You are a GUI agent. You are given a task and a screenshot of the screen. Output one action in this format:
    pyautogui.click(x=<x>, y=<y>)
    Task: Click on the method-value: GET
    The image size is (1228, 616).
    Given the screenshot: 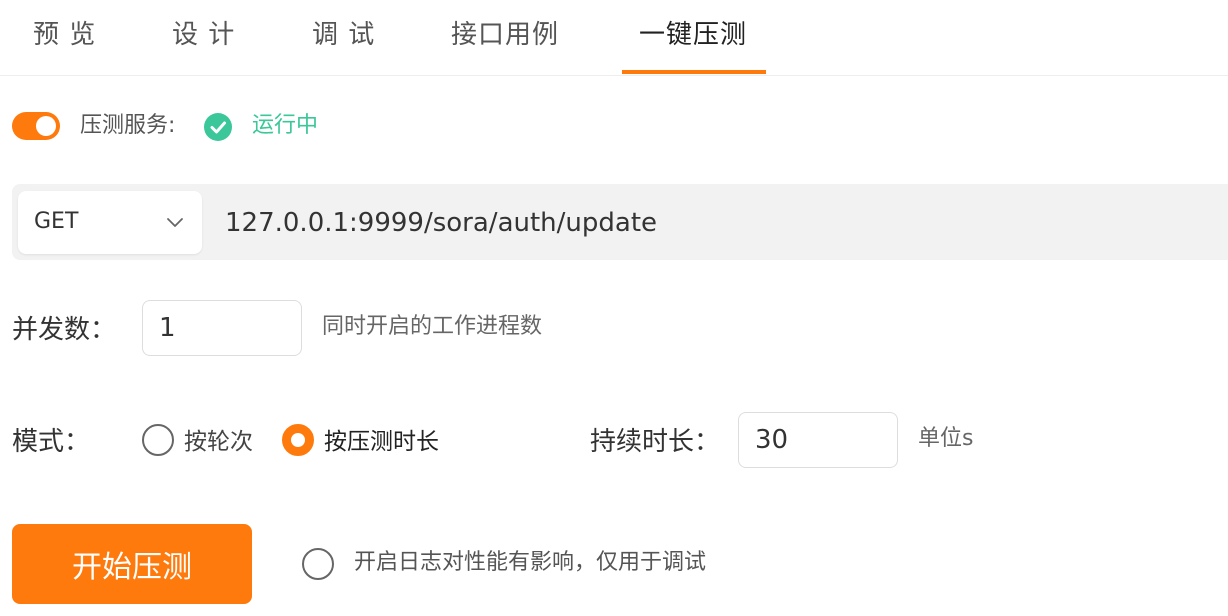 What is the action you would take?
    pyautogui.click(x=56, y=221)
    